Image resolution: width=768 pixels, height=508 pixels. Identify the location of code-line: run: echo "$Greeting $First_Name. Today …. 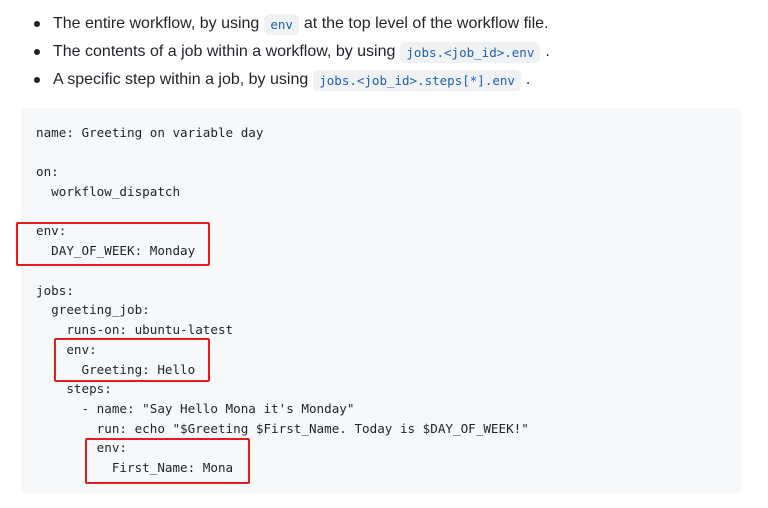
(282, 428).